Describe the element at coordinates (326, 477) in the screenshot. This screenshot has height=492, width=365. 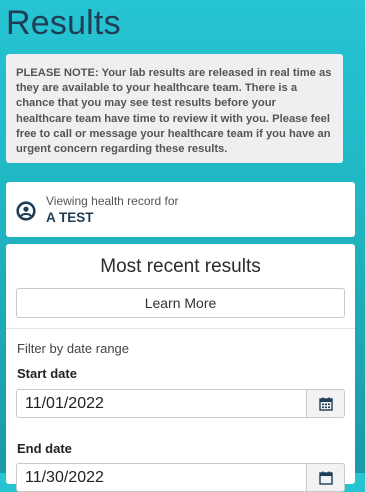
I see `end-date-calendar-button` at that location.